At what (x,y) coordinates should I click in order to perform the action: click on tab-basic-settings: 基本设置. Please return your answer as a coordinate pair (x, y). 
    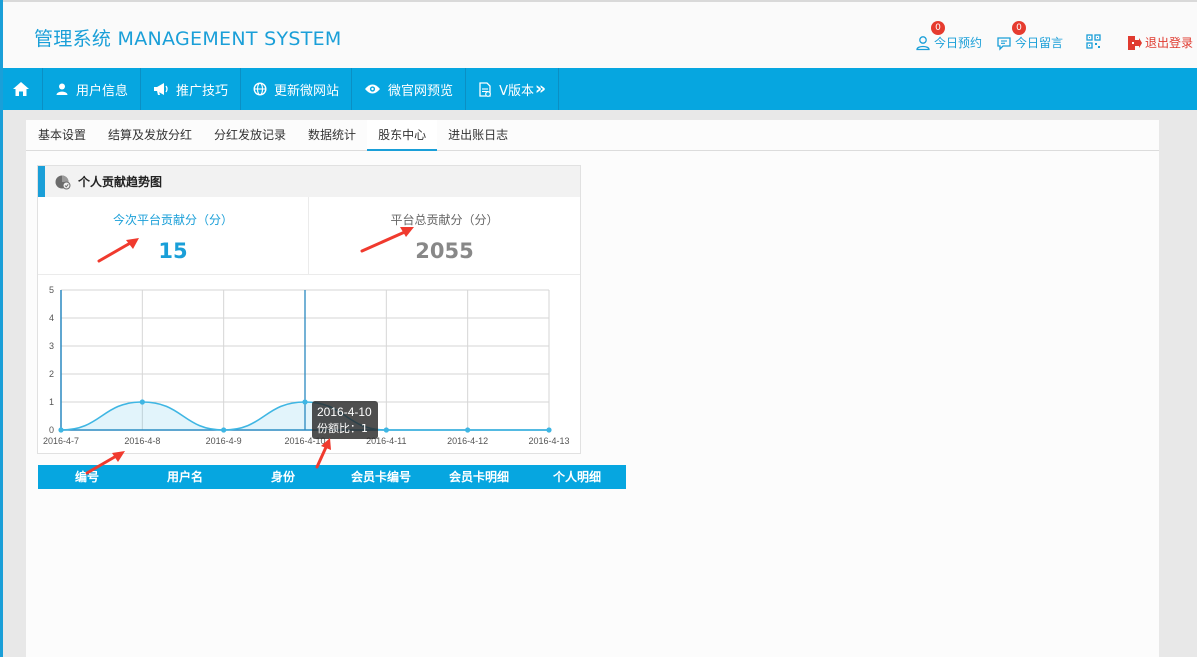
    Looking at the image, I should click on (62, 135).